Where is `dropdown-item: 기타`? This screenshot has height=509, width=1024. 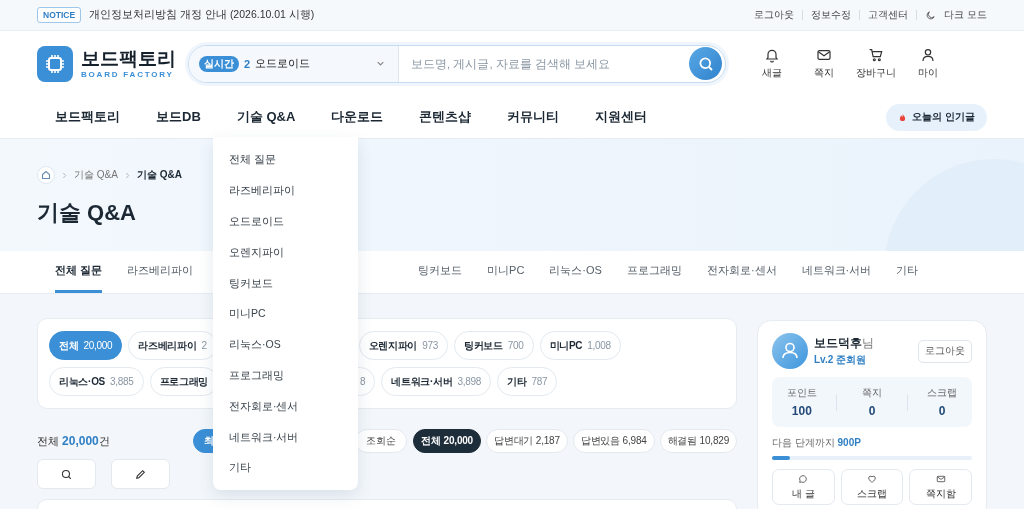 dropdown-item: 기타 is located at coordinates (285, 468).